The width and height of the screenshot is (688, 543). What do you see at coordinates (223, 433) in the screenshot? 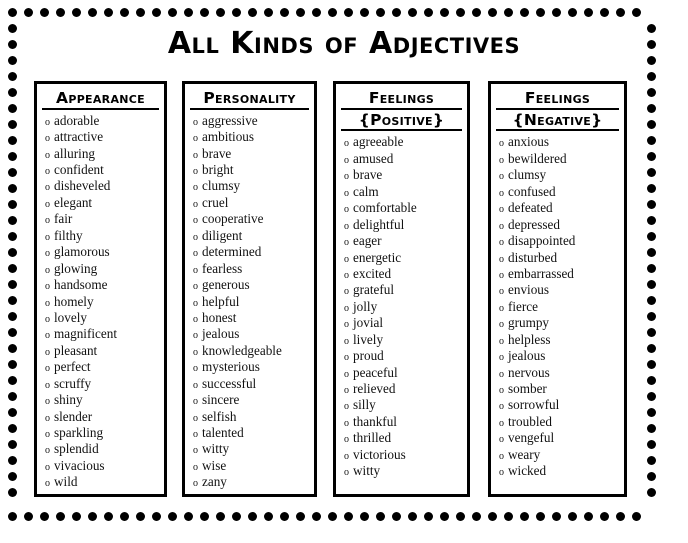
I see `word-label: talented` at bounding box center [223, 433].